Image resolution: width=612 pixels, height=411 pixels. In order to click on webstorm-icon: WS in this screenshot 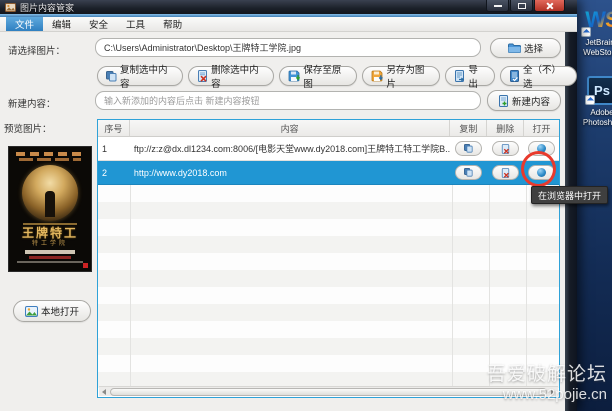, I will do `click(596, 21)`.